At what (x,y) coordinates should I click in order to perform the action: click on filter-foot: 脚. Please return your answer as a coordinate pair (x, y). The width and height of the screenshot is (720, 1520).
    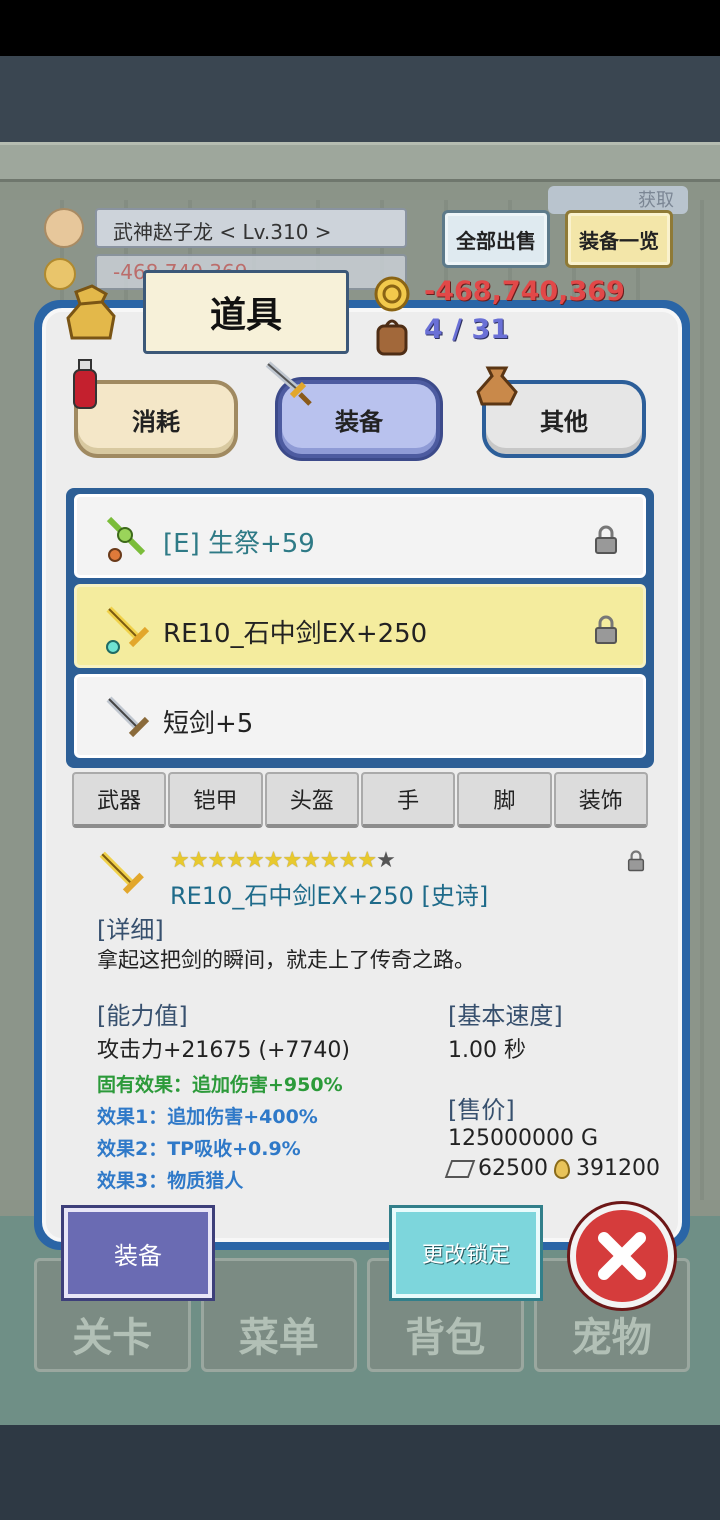
    Looking at the image, I should click on (504, 800).